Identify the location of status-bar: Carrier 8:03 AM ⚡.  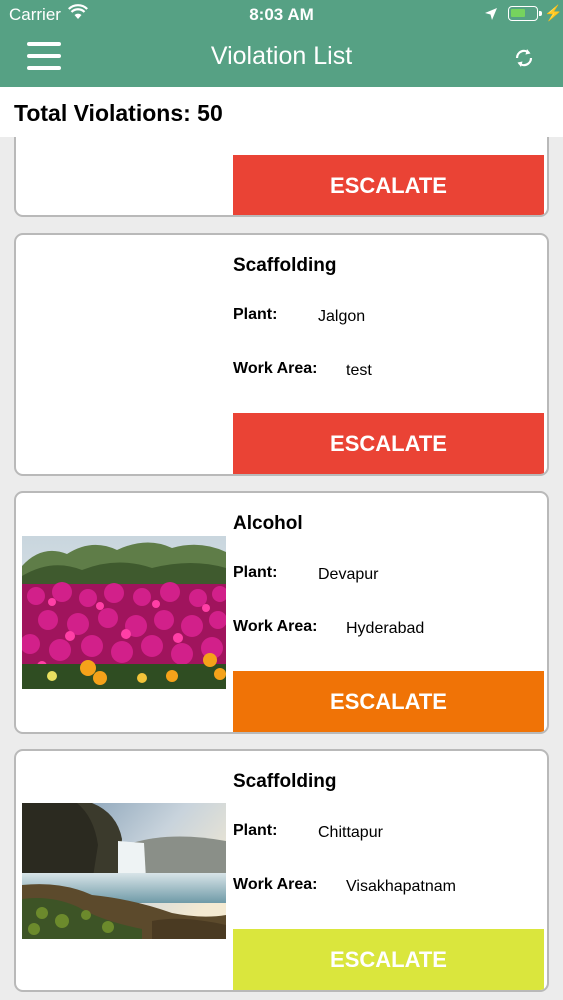
(281, 15).